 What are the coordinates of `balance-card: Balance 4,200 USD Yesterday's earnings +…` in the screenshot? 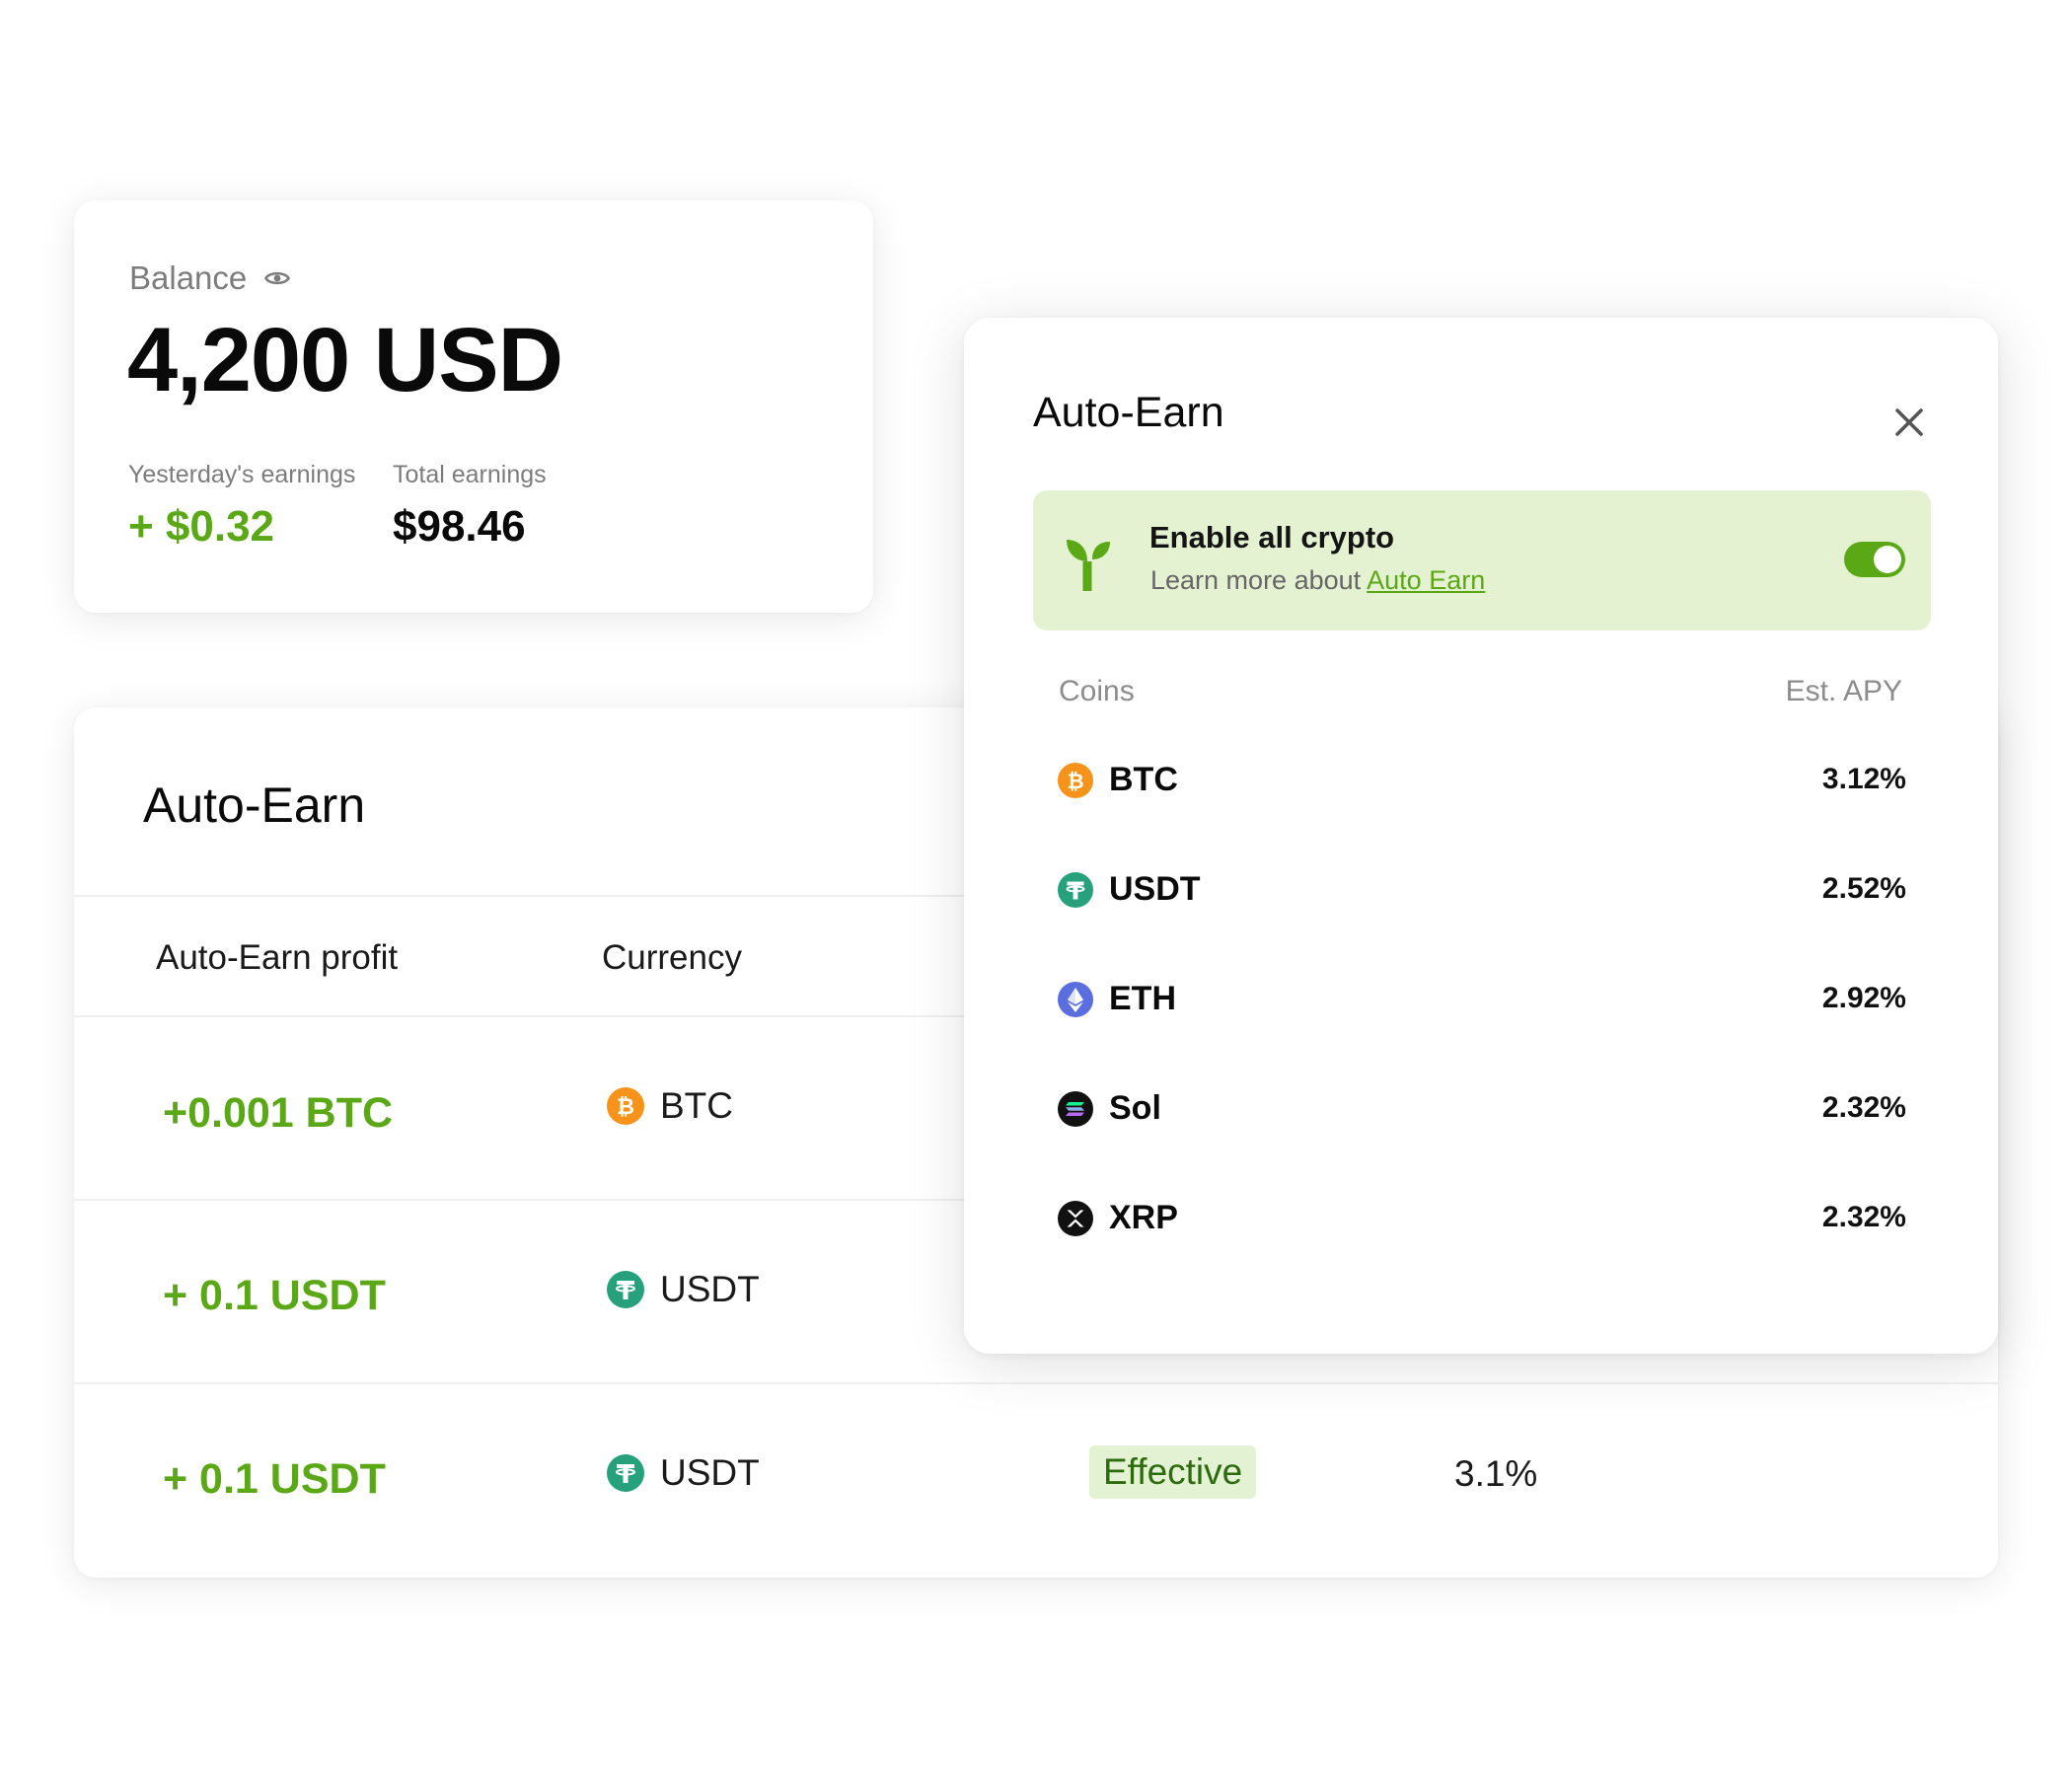 It's located at (474, 407).